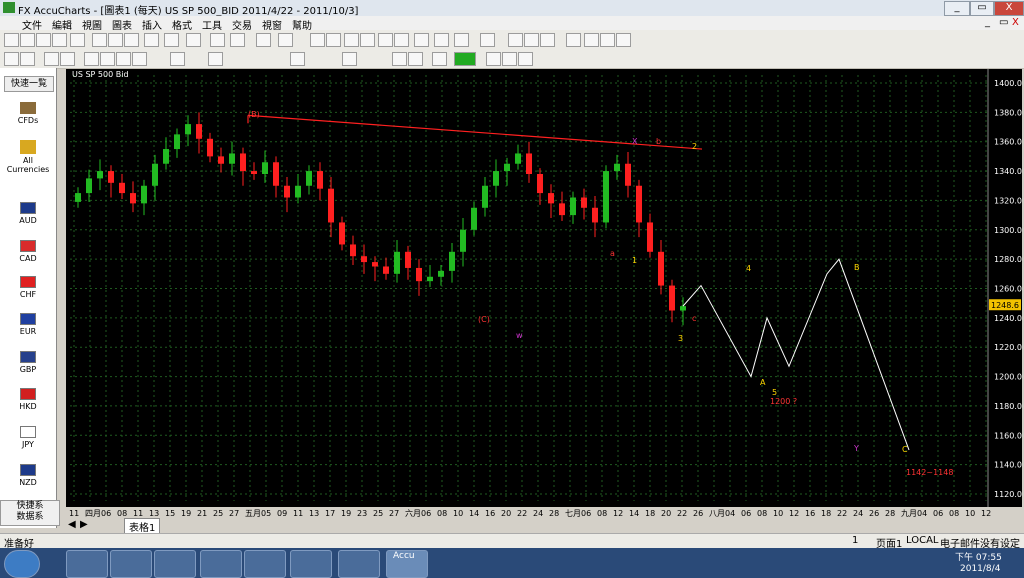 This screenshot has height=578, width=1024. I want to click on close-button: X, so click(1009, 8).